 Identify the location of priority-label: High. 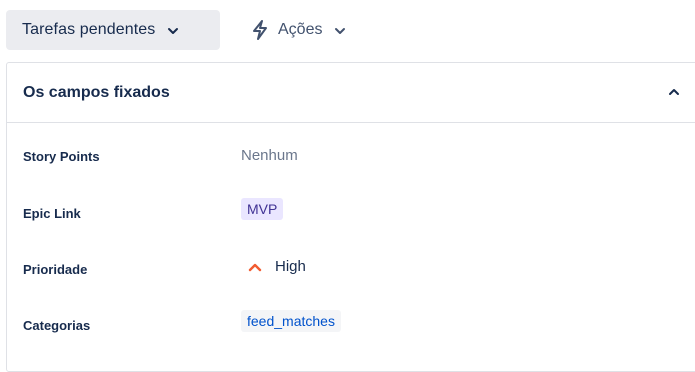
(290, 266).